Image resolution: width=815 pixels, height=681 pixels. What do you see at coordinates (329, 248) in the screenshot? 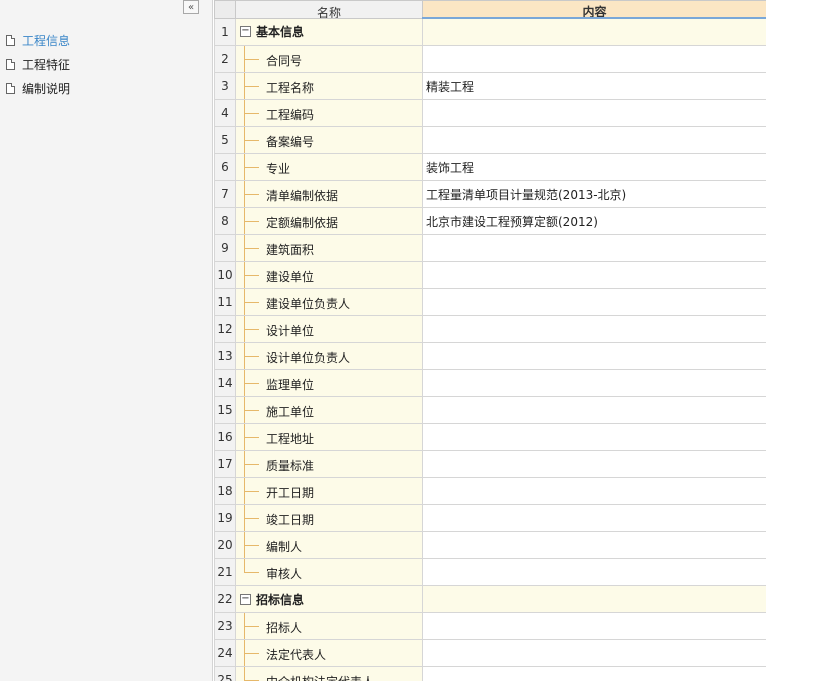
I see `name-cell: 建筑面积` at bounding box center [329, 248].